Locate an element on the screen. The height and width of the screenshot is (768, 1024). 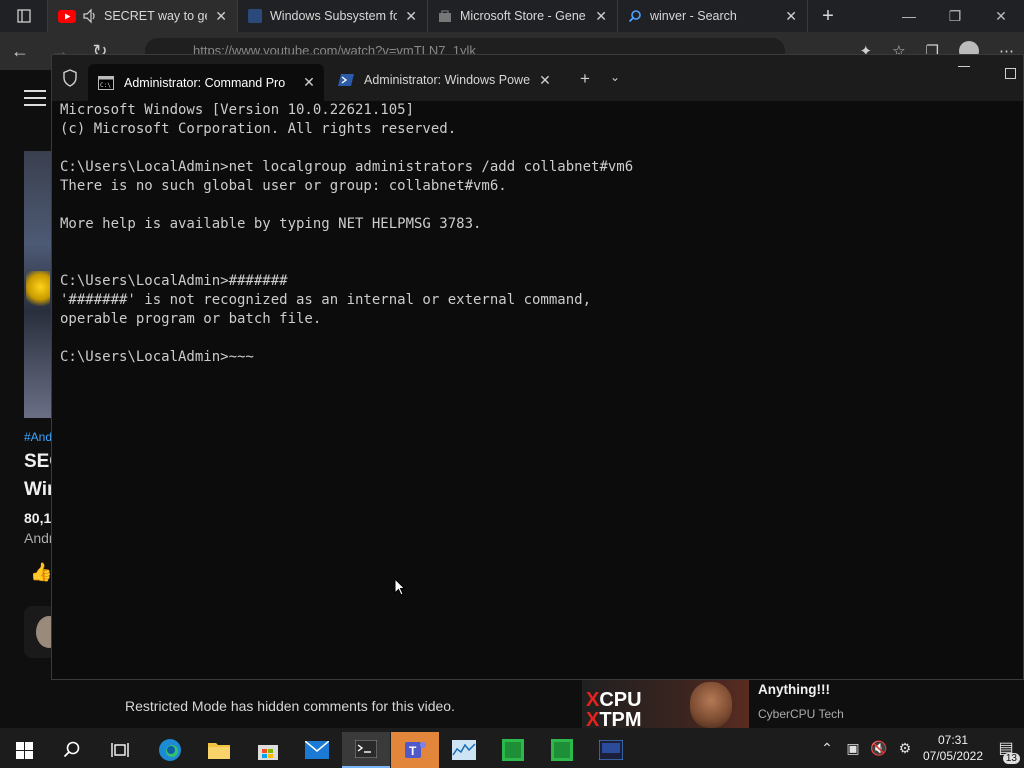
tab-actions-icon is located at coordinates (23, 16).